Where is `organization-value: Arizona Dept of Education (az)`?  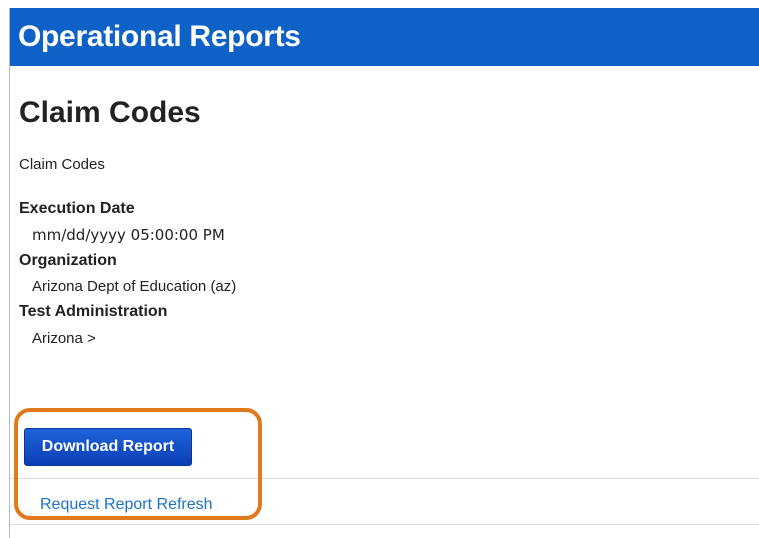
organization-value: Arizona Dept of Education (az) is located at coordinates (134, 286).